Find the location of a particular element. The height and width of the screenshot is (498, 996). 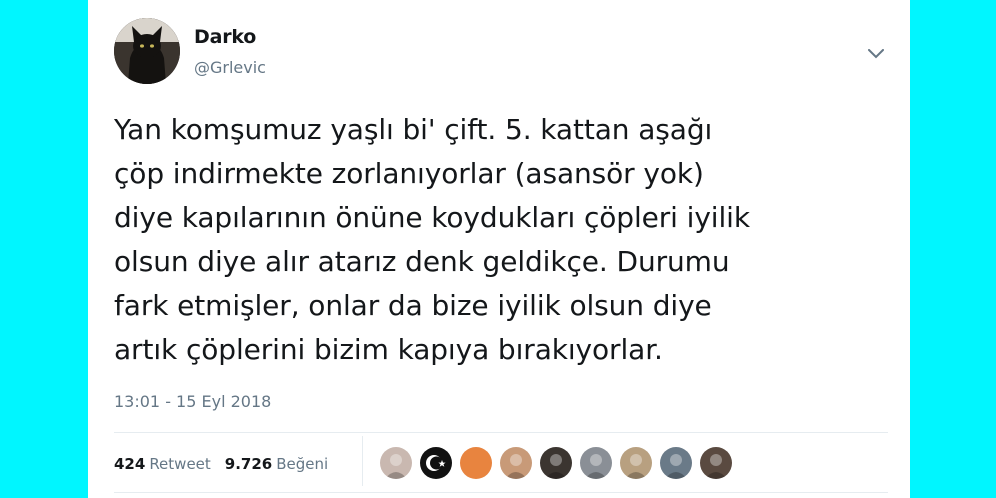

retweet-count-value: 424 is located at coordinates (130, 464).